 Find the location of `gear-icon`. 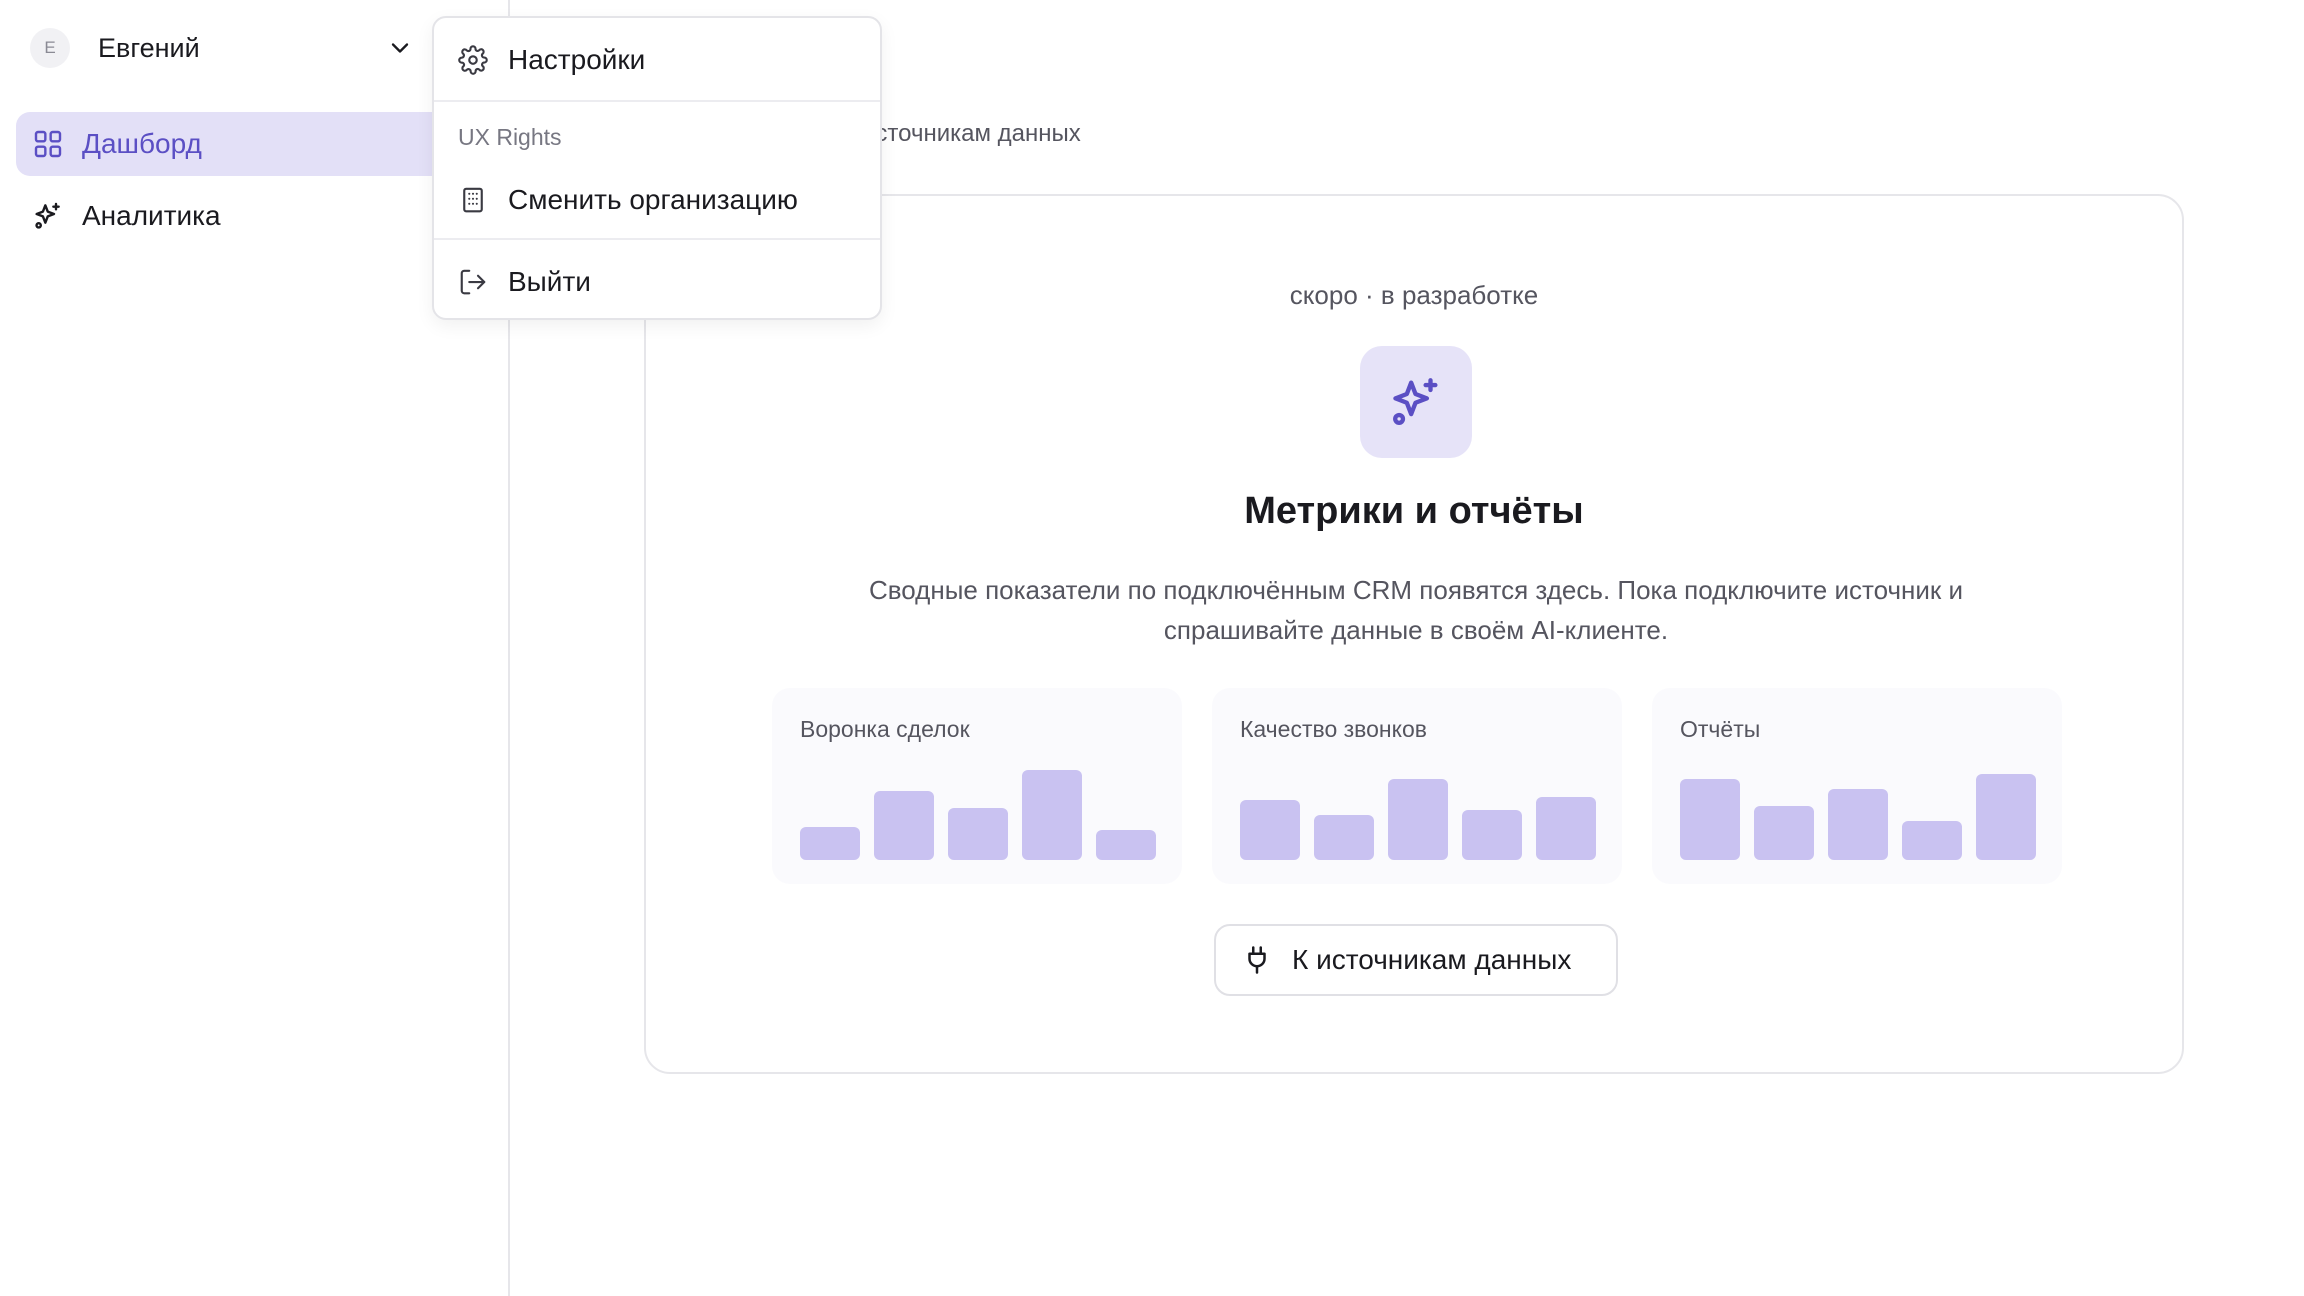

gear-icon is located at coordinates (473, 60).